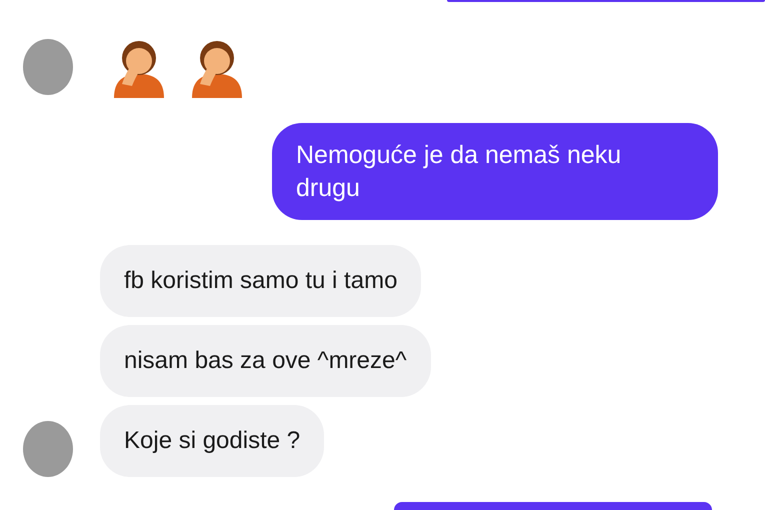 The height and width of the screenshot is (510, 765). I want to click on message-bubble: nisam bas za ove ^mreze^, so click(265, 361).